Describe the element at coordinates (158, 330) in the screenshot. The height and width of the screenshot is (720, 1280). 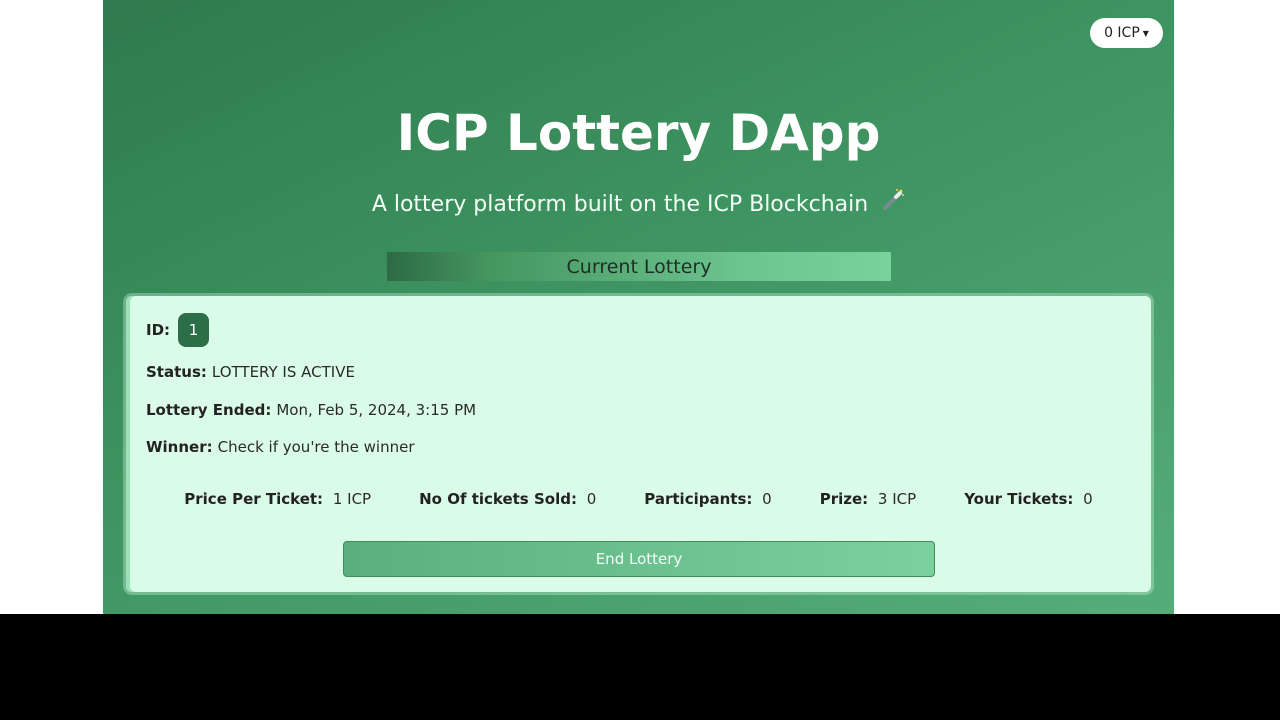
I see `lottery-id-label: ID:` at that location.